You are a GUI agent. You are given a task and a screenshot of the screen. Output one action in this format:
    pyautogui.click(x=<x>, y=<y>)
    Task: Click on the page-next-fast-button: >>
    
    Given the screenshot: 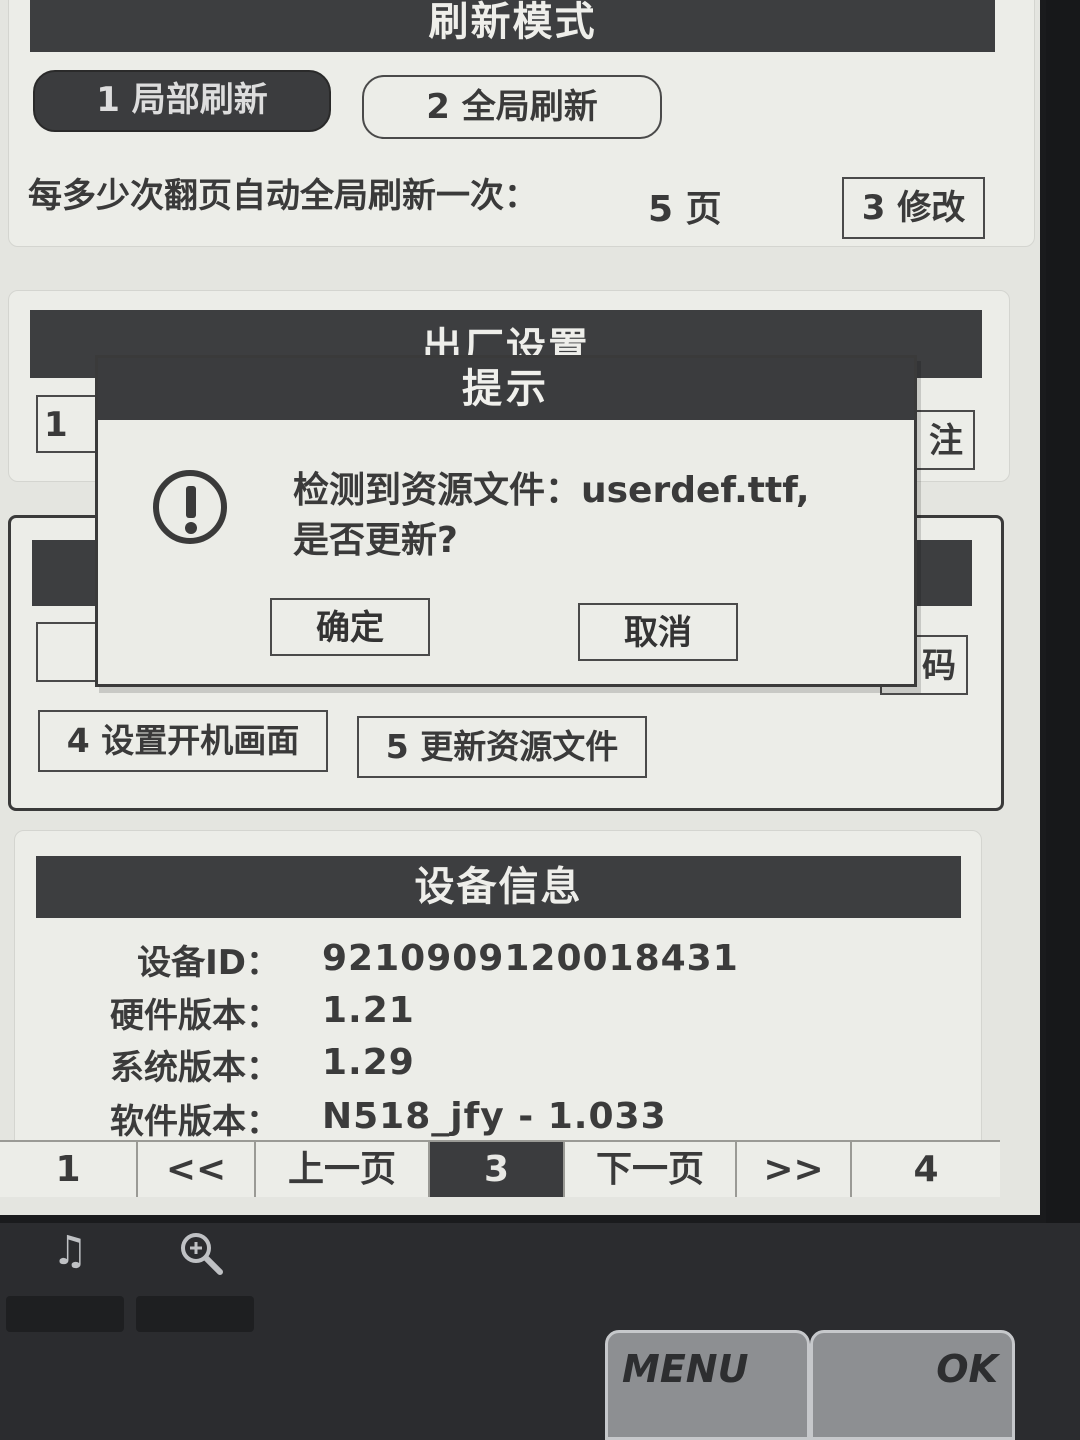 What is the action you would take?
    pyautogui.click(x=794, y=1169)
    